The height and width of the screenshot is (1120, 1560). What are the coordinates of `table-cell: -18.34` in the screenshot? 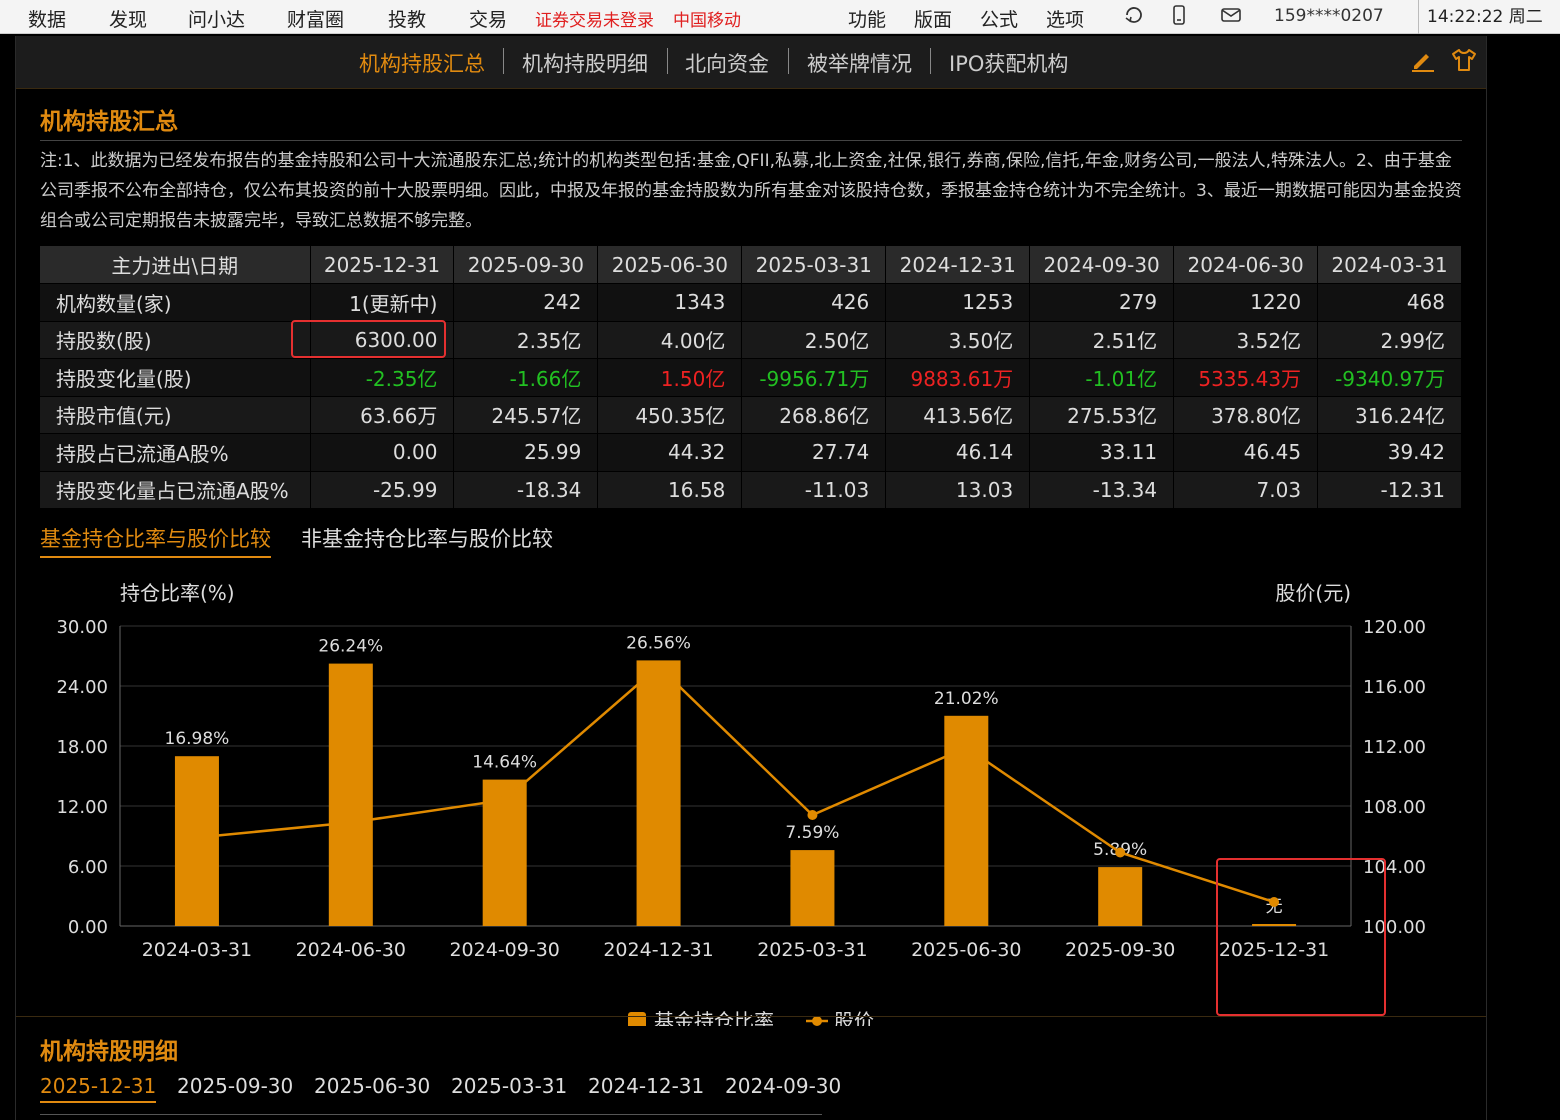 It's located at (526, 490).